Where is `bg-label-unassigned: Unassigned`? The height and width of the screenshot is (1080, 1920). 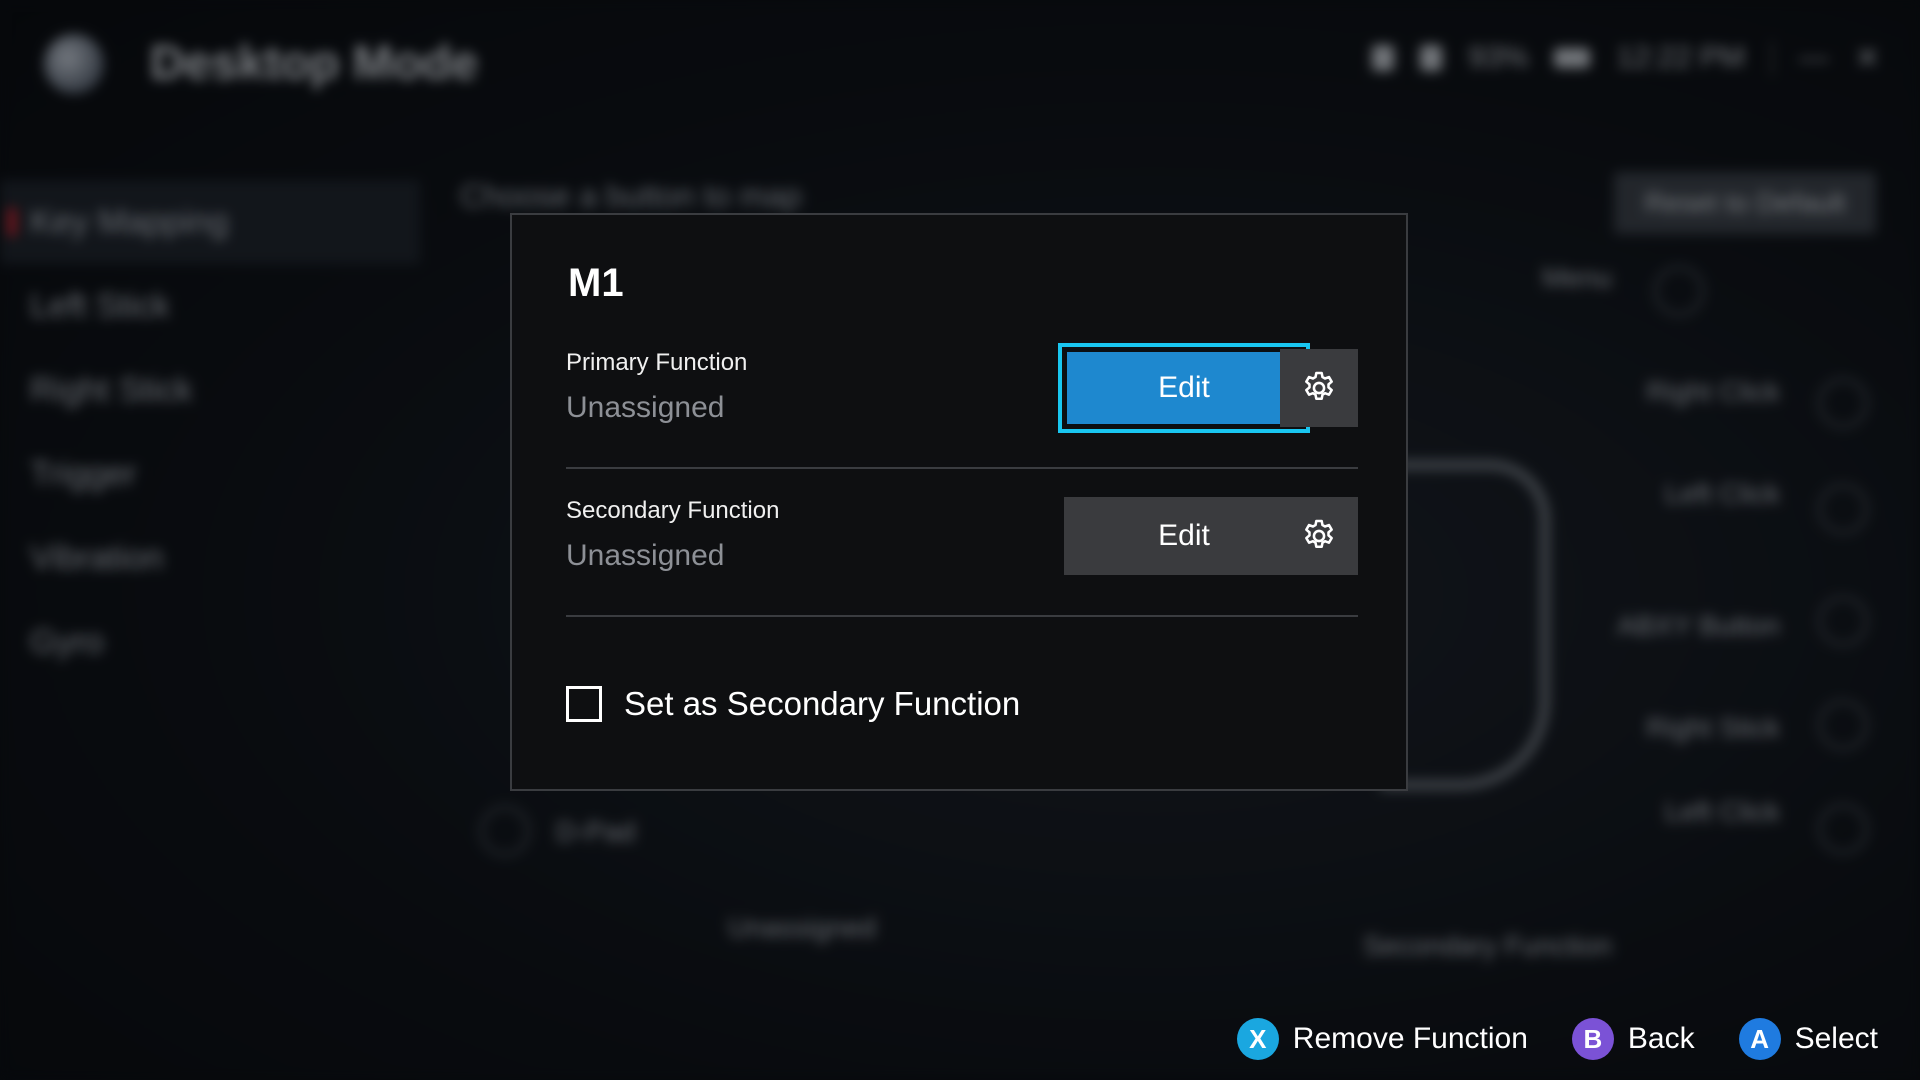 bg-label-unassigned: Unassigned is located at coordinates (802, 927).